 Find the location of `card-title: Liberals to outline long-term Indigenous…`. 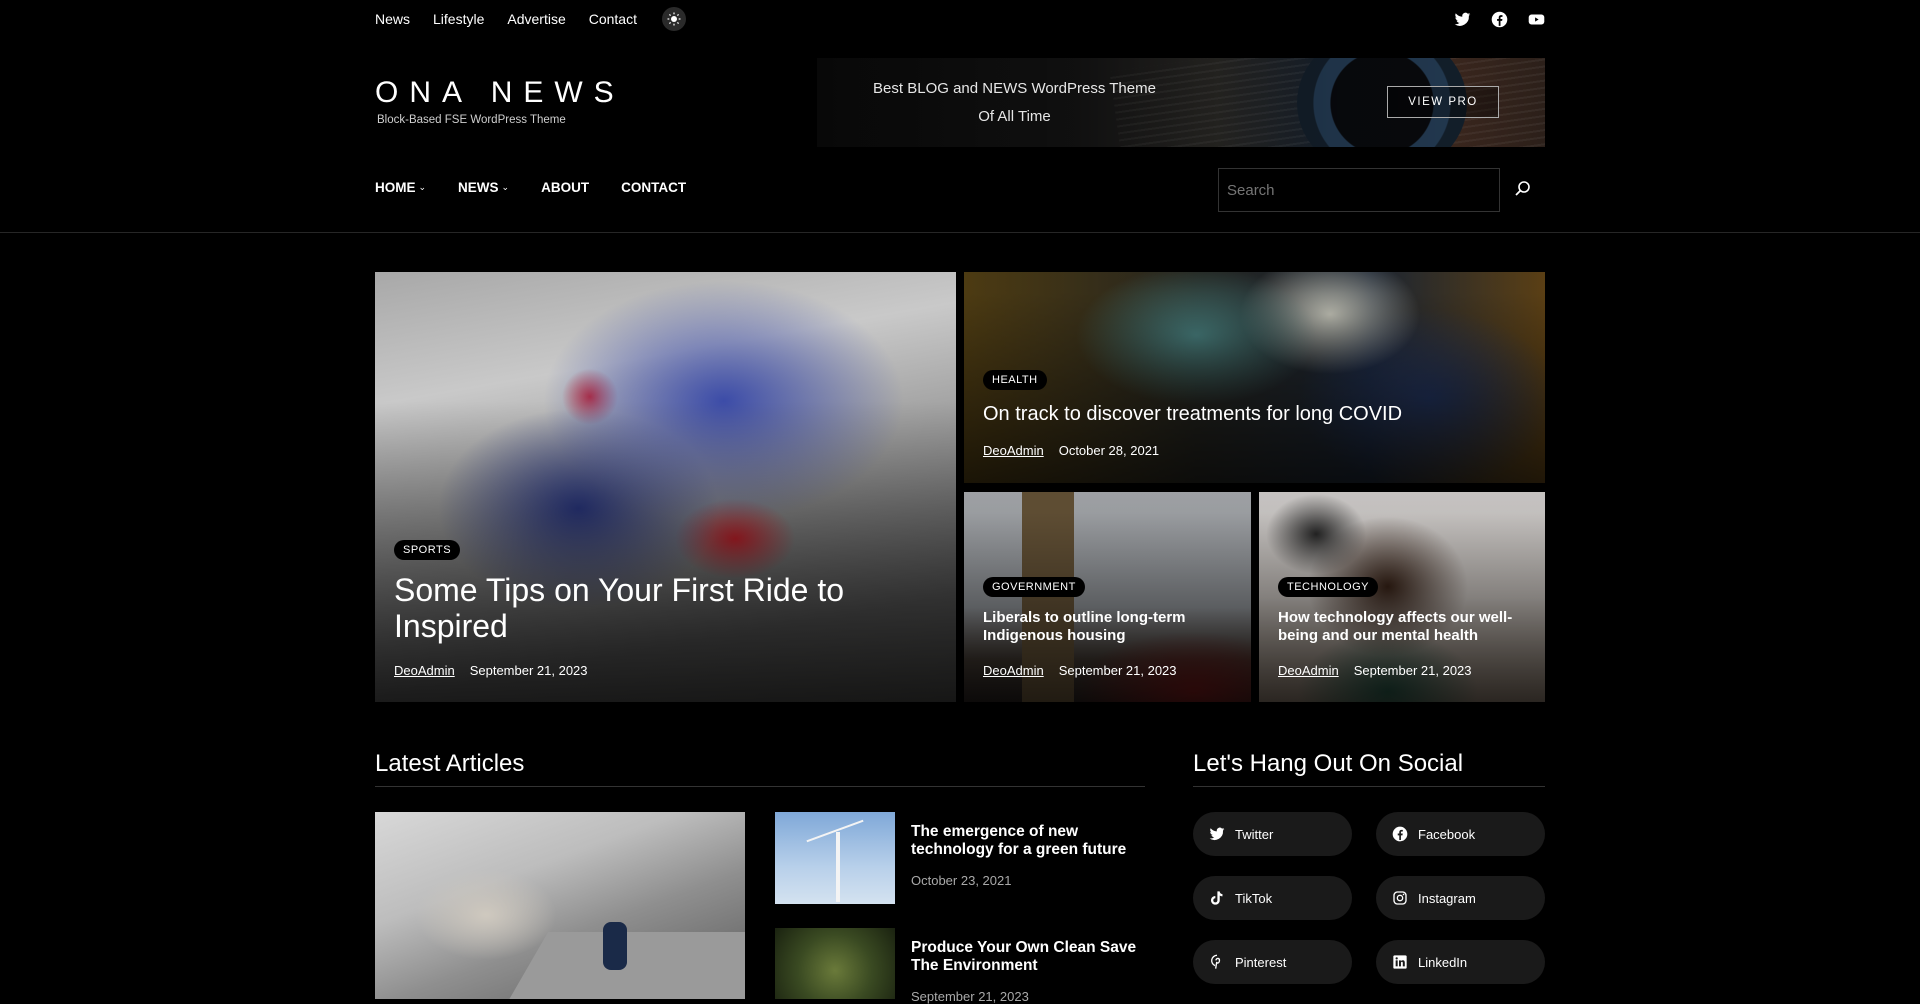

card-title: Liberals to outline long-term Indigenous… is located at coordinates (1108, 627).